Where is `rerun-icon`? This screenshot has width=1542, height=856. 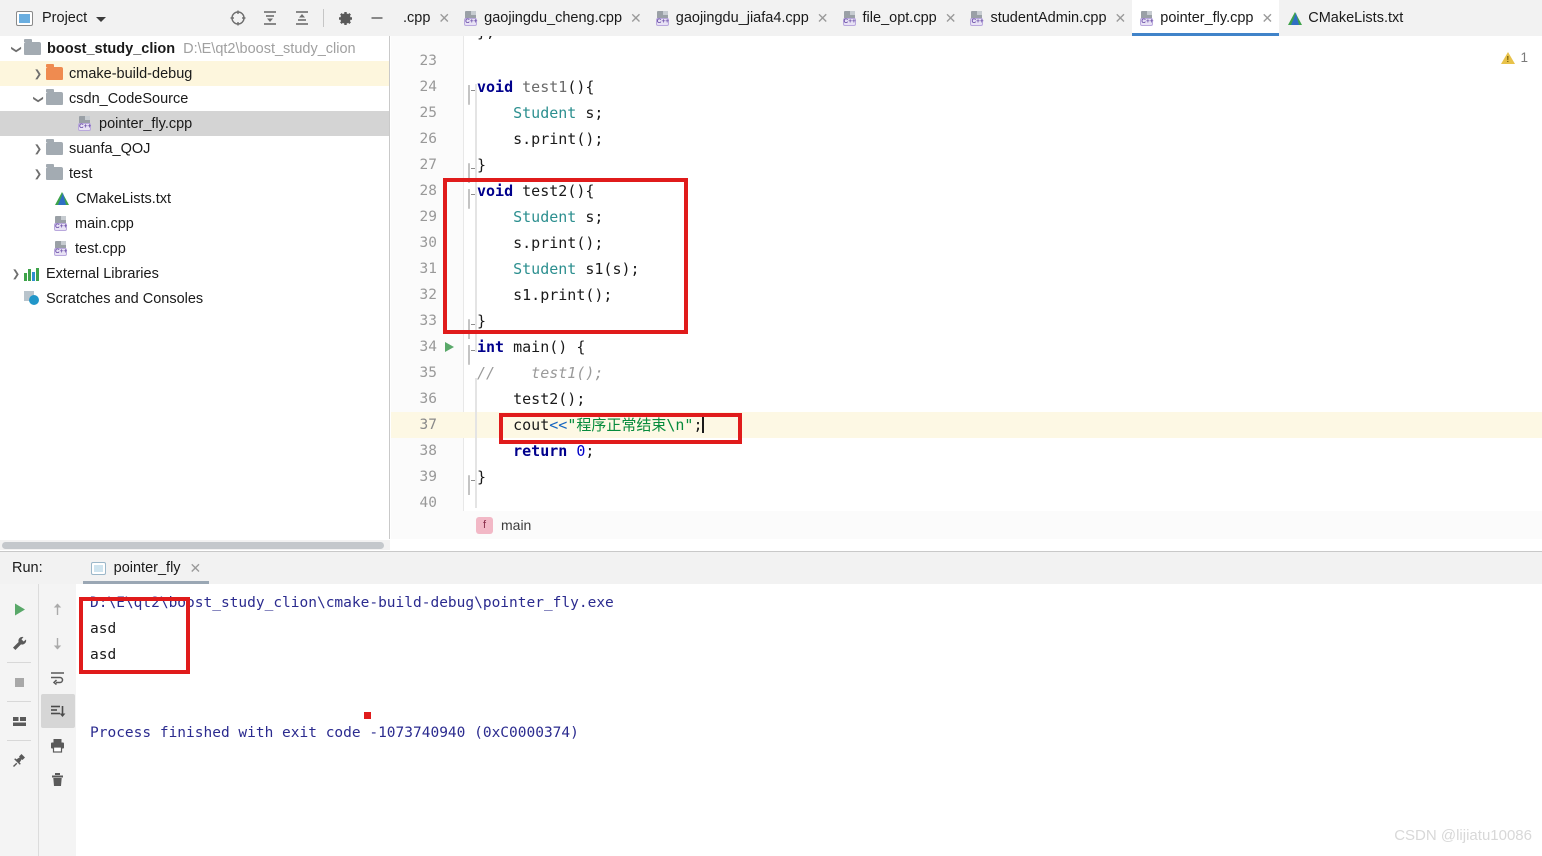
rerun-icon is located at coordinates (19, 609).